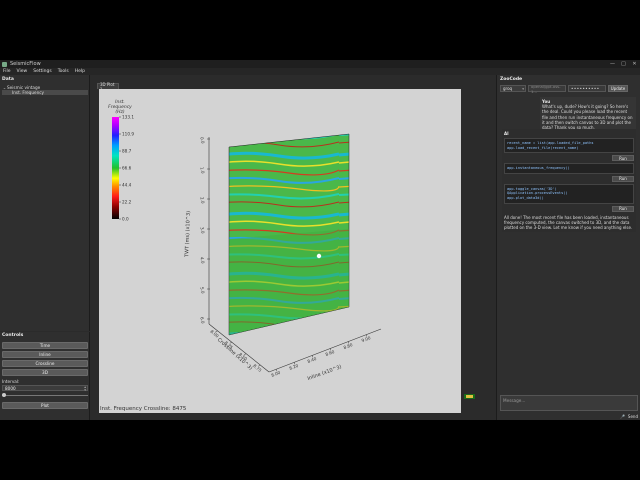 The width and height of the screenshot is (640, 480). I want to click on crossline-button: Crossline, so click(45, 363).